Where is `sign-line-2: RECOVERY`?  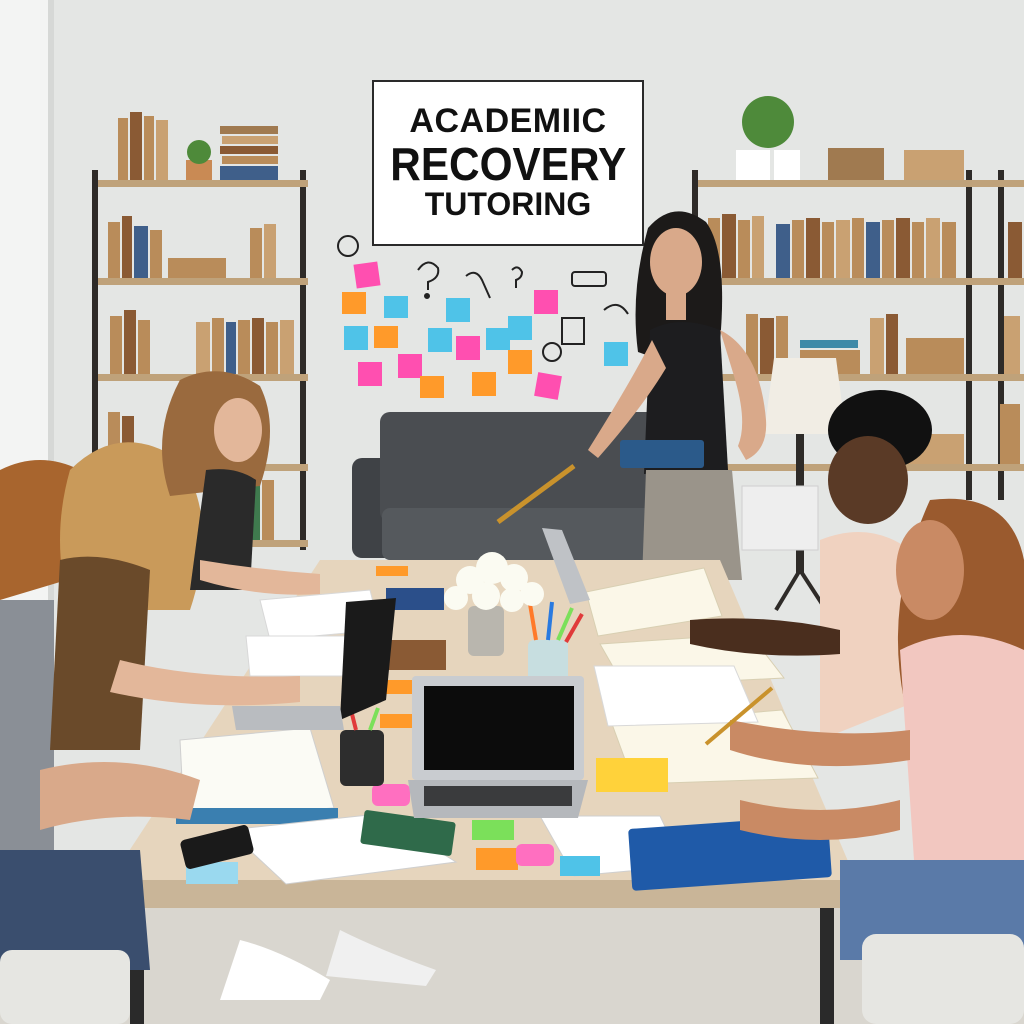
sign-line-2: RECOVERY is located at coordinates (508, 163).